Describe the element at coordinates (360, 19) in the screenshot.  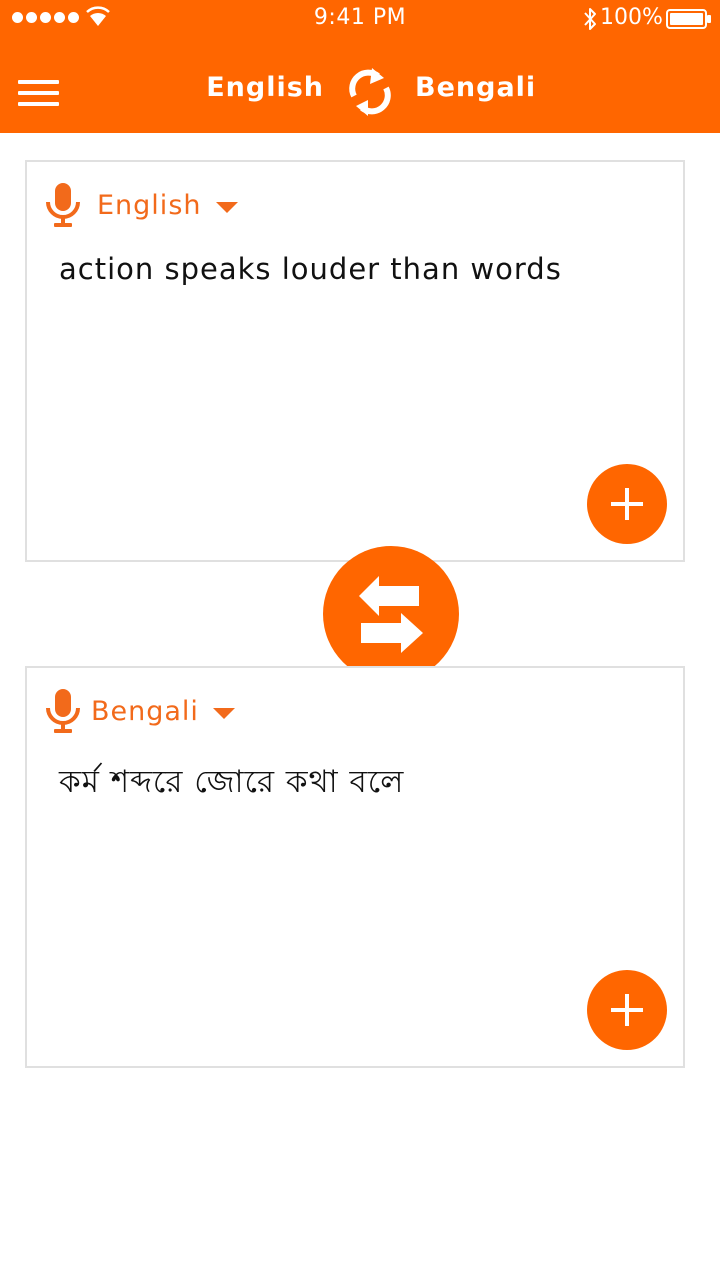
I see `status-bar: 9:41 PM 100%` at that location.